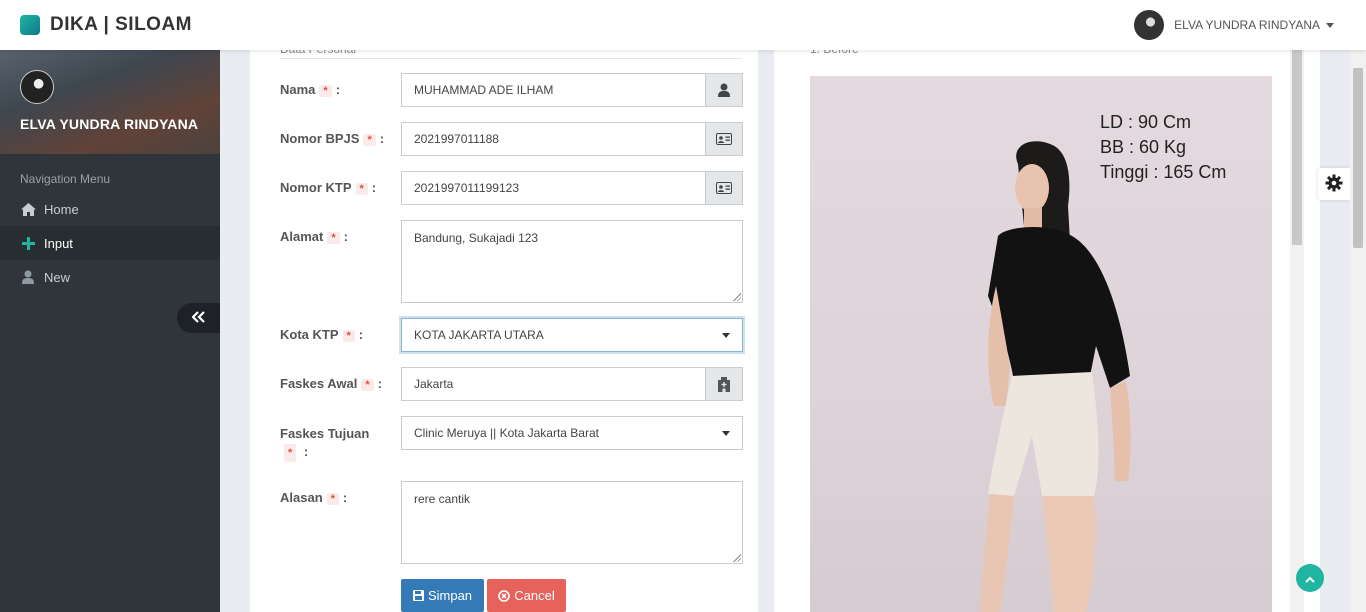  I want to click on faskes-awal-input: Jakarta, so click(553, 384).